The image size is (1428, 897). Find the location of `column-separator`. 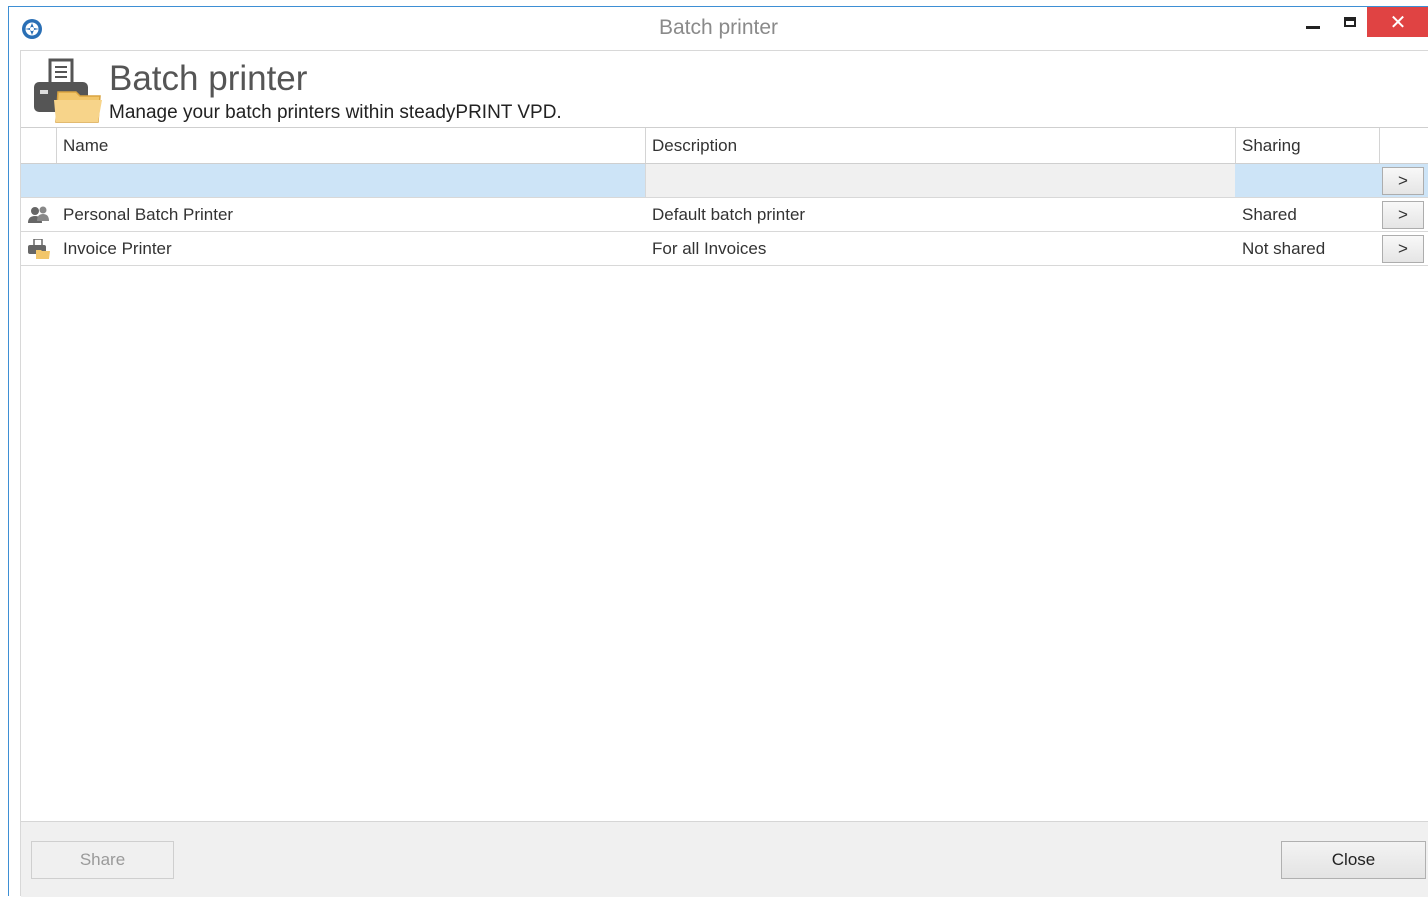

column-separator is located at coordinates (1379, 145).